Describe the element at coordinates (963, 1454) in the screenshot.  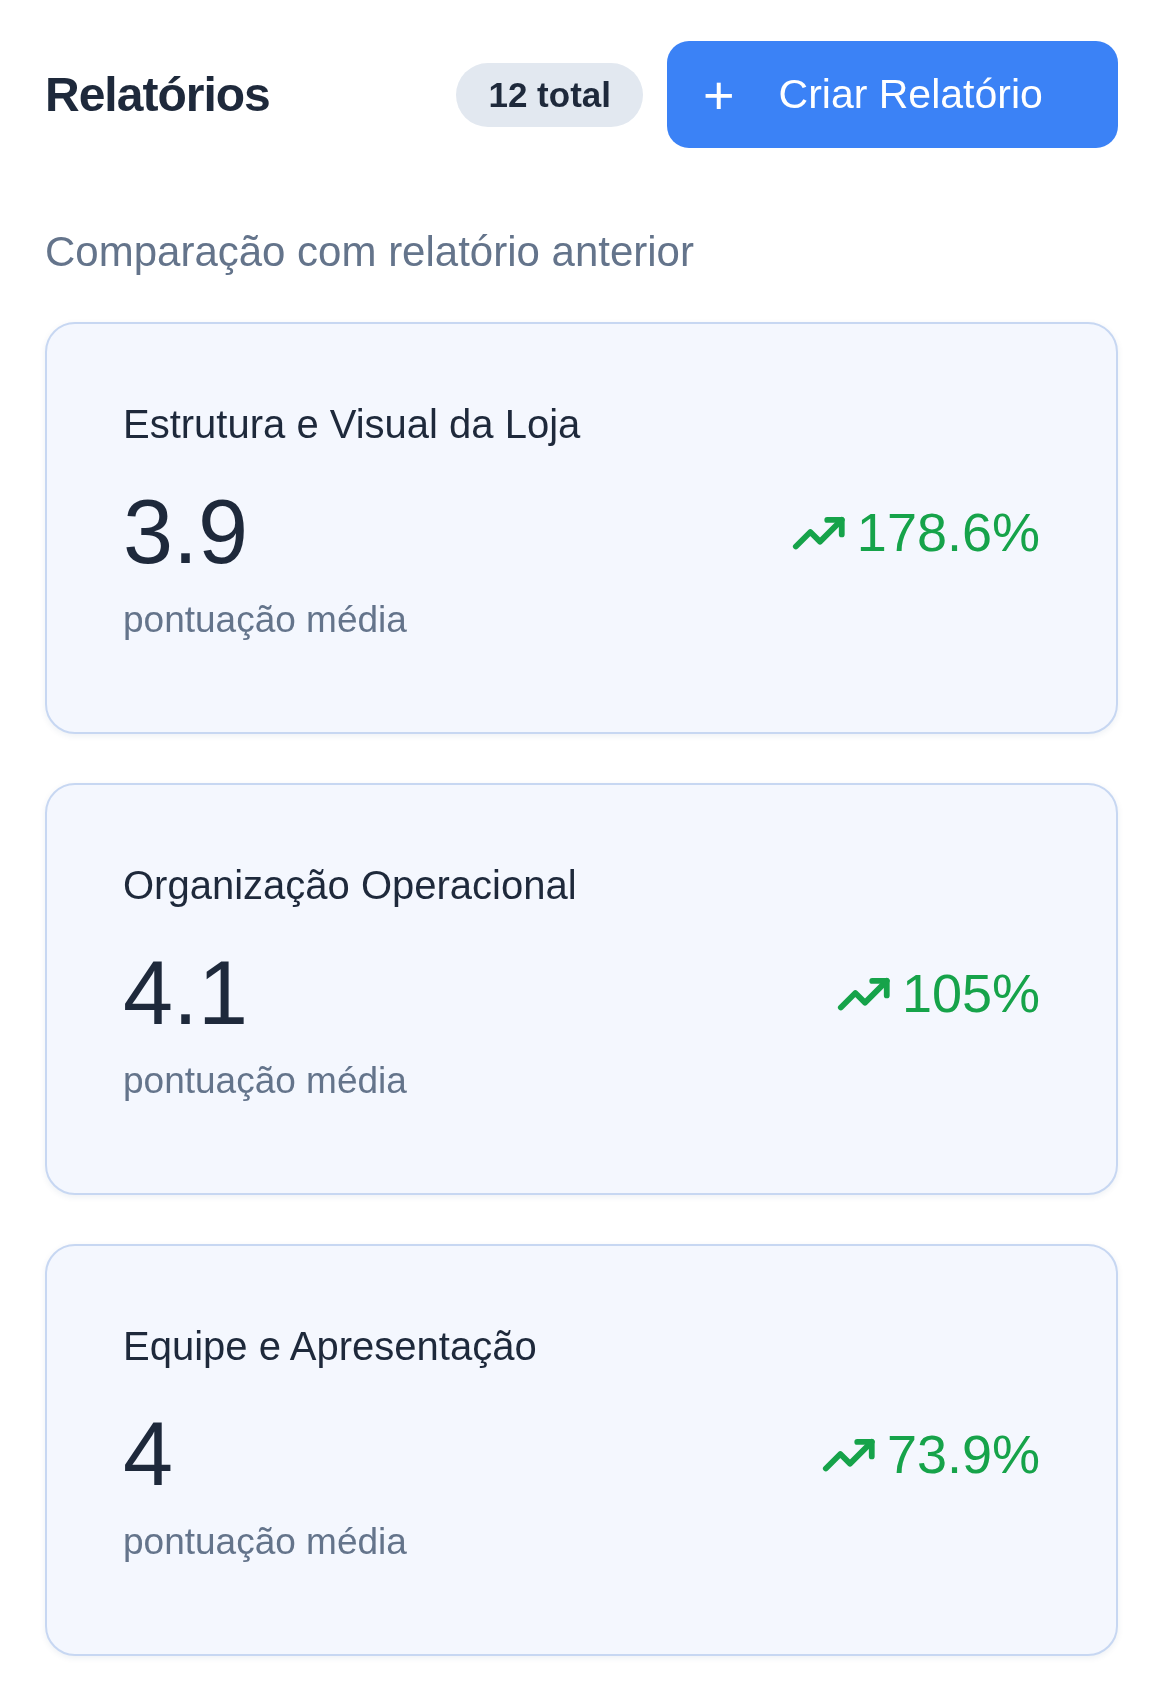
I see `change-percentage: 73.9%` at that location.